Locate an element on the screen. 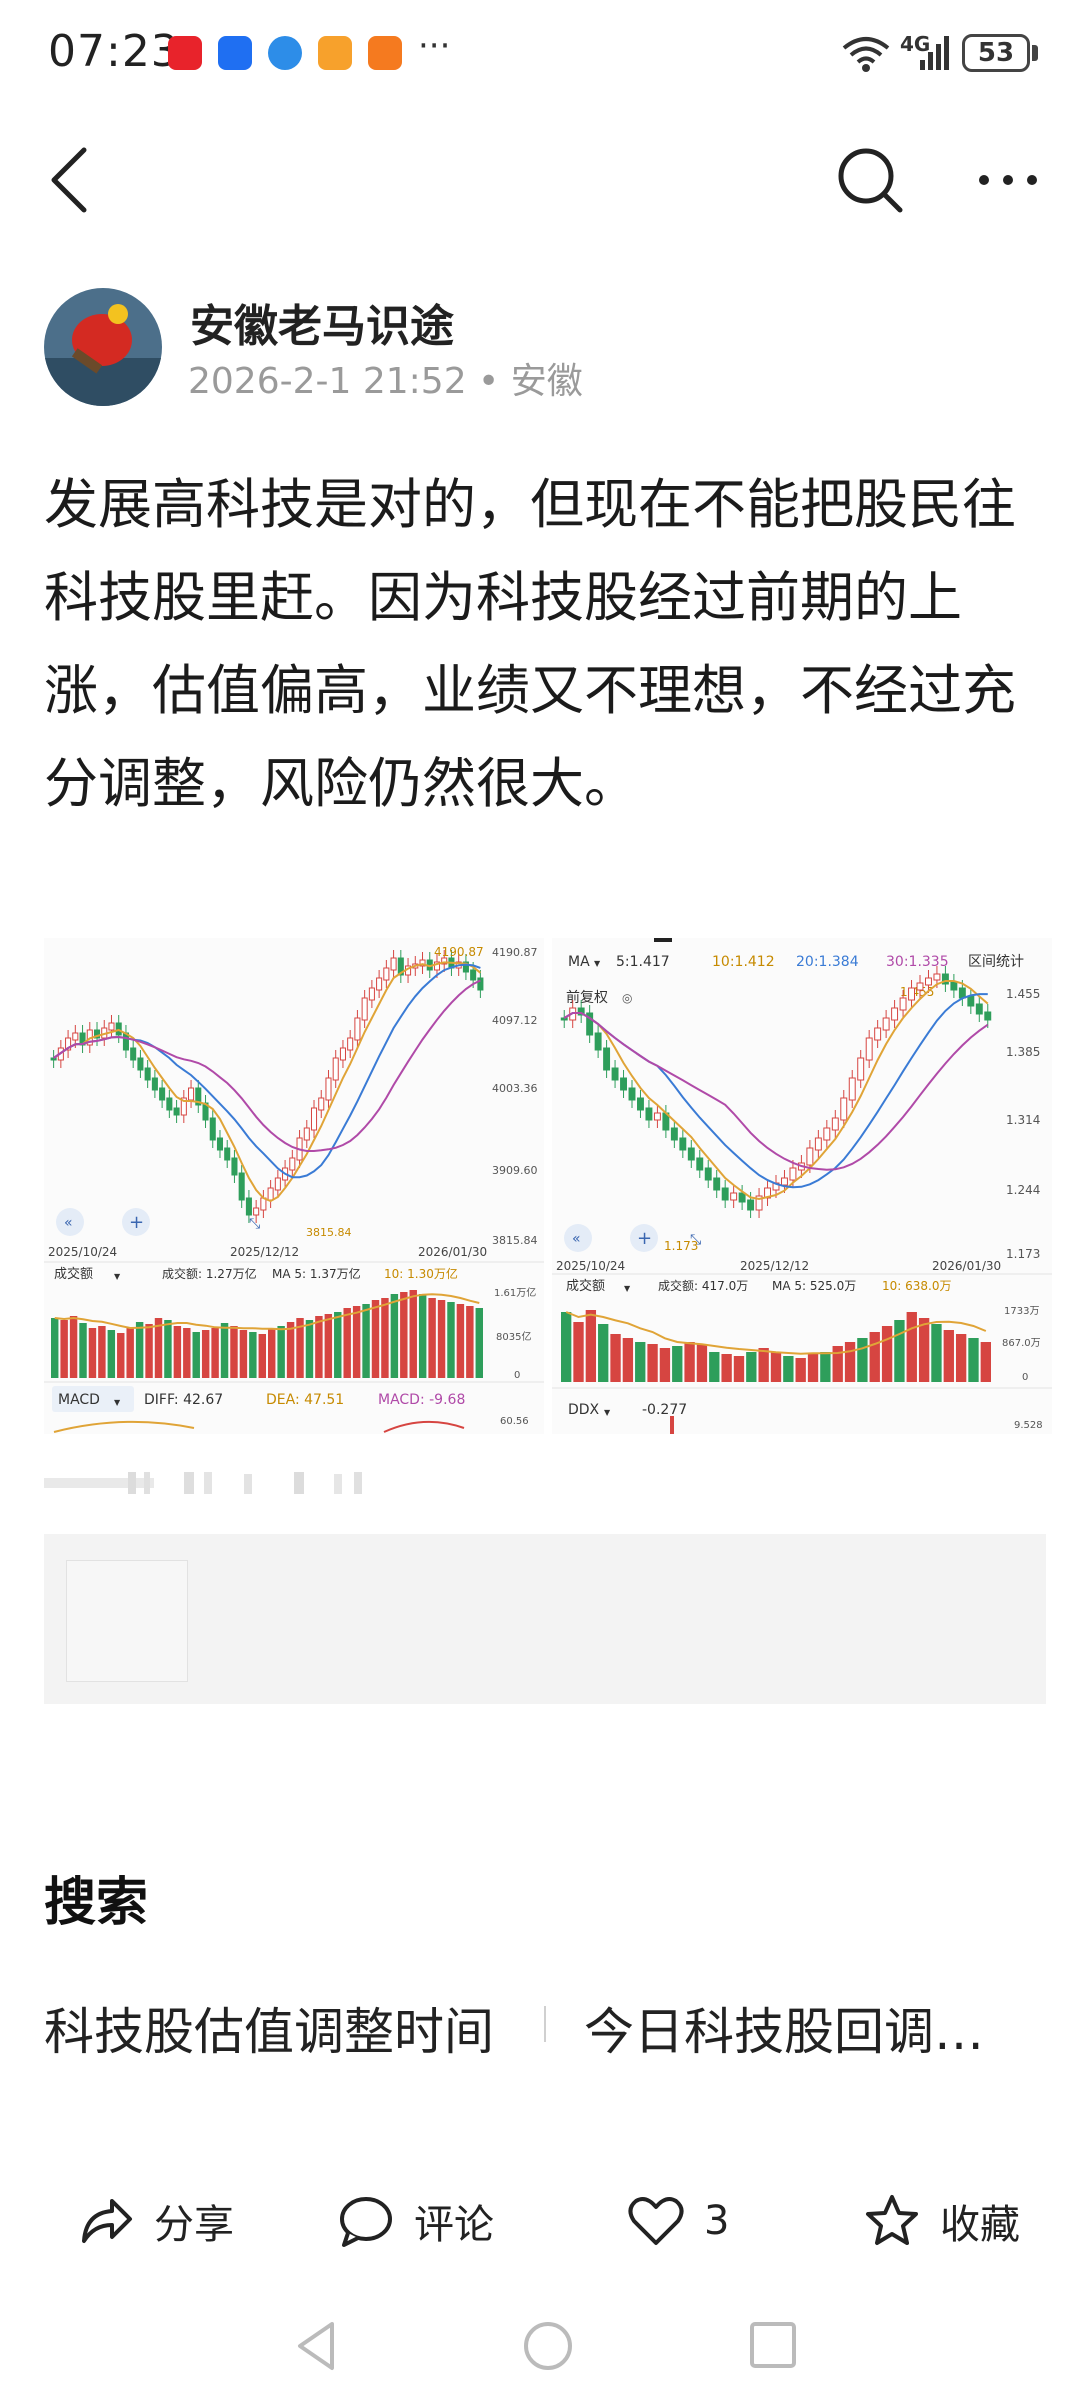 This screenshot has width=1088, height=2400. volume-ma5: MA 5: 1.37万亿 is located at coordinates (316, 1273).